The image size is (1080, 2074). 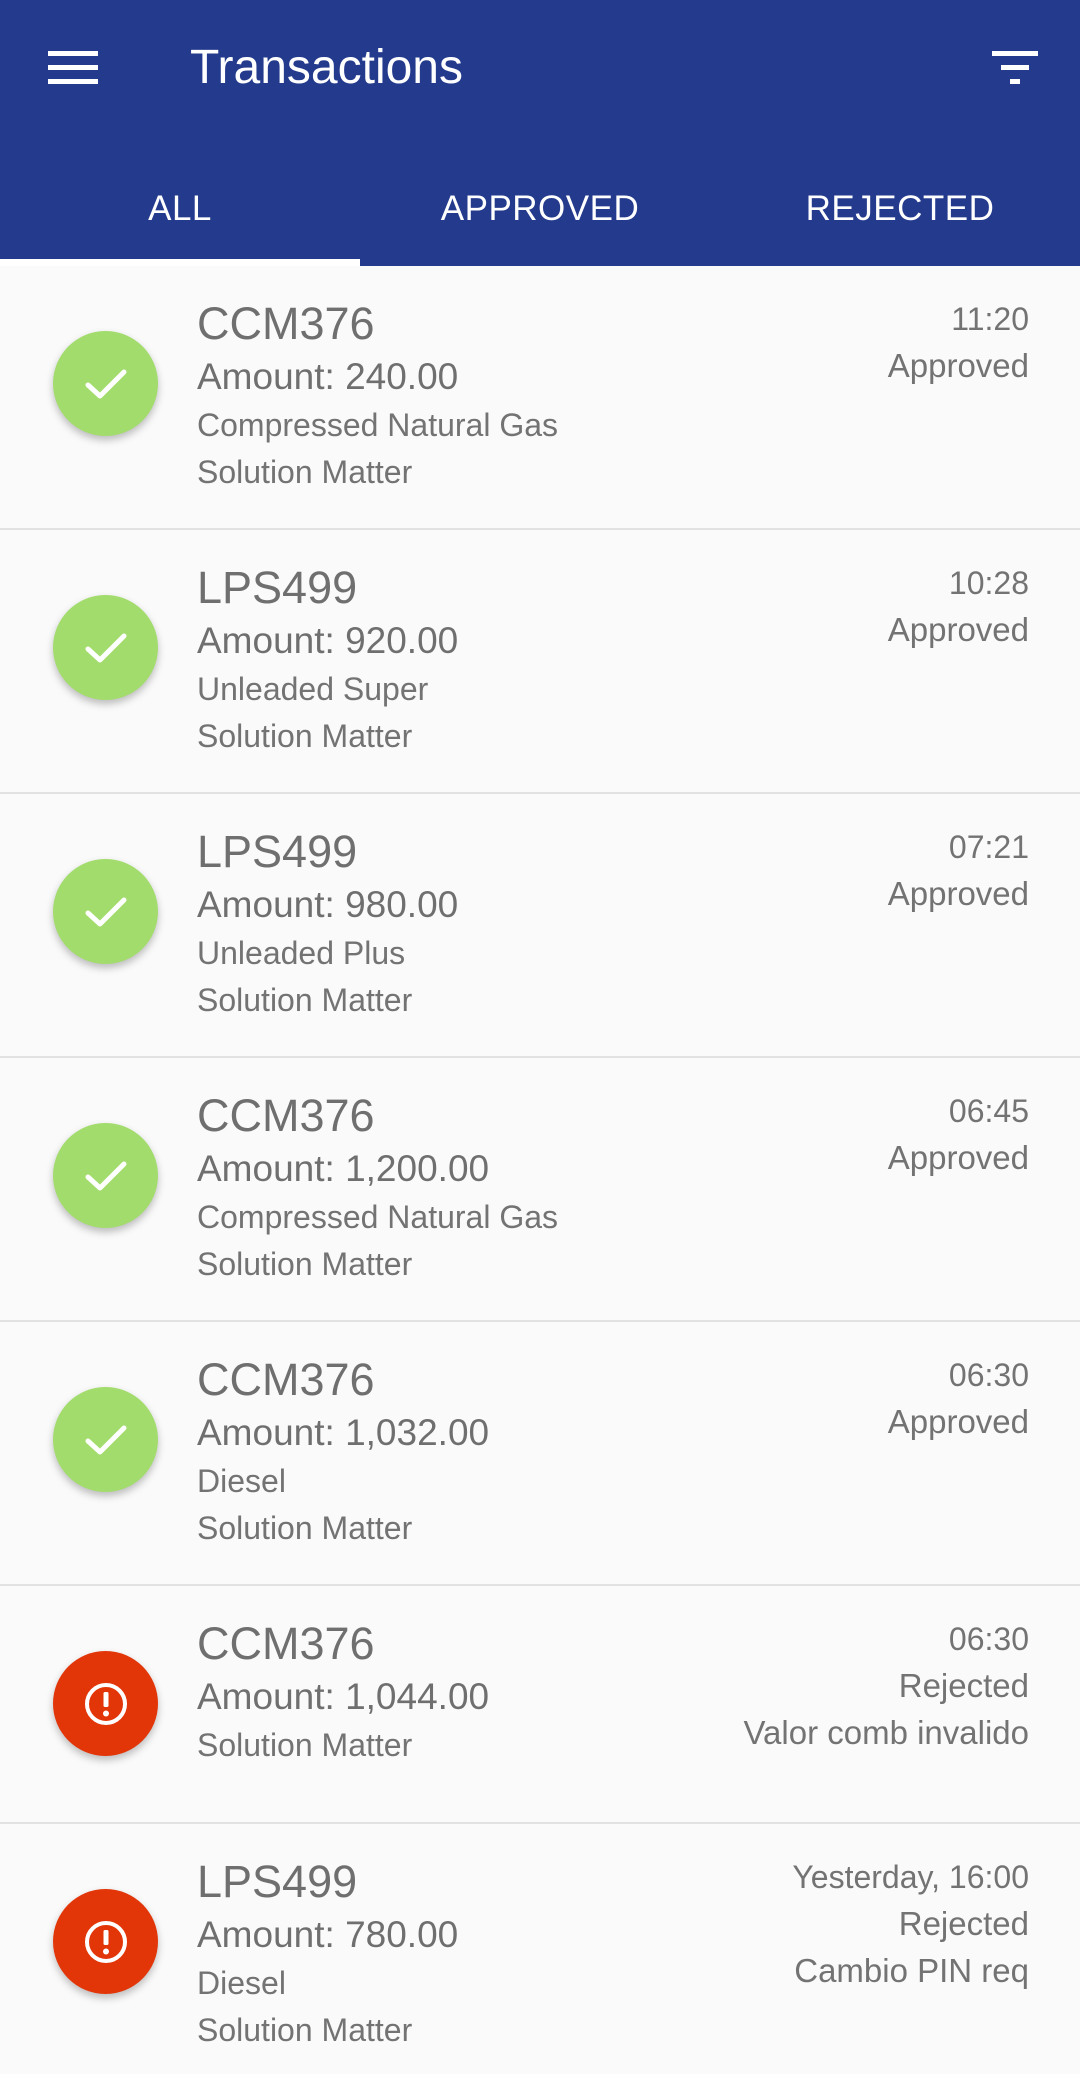 What do you see at coordinates (886, 1686) in the screenshot?
I see `transaction-status-block: 06:30 Rejected Valor comb invalido` at bounding box center [886, 1686].